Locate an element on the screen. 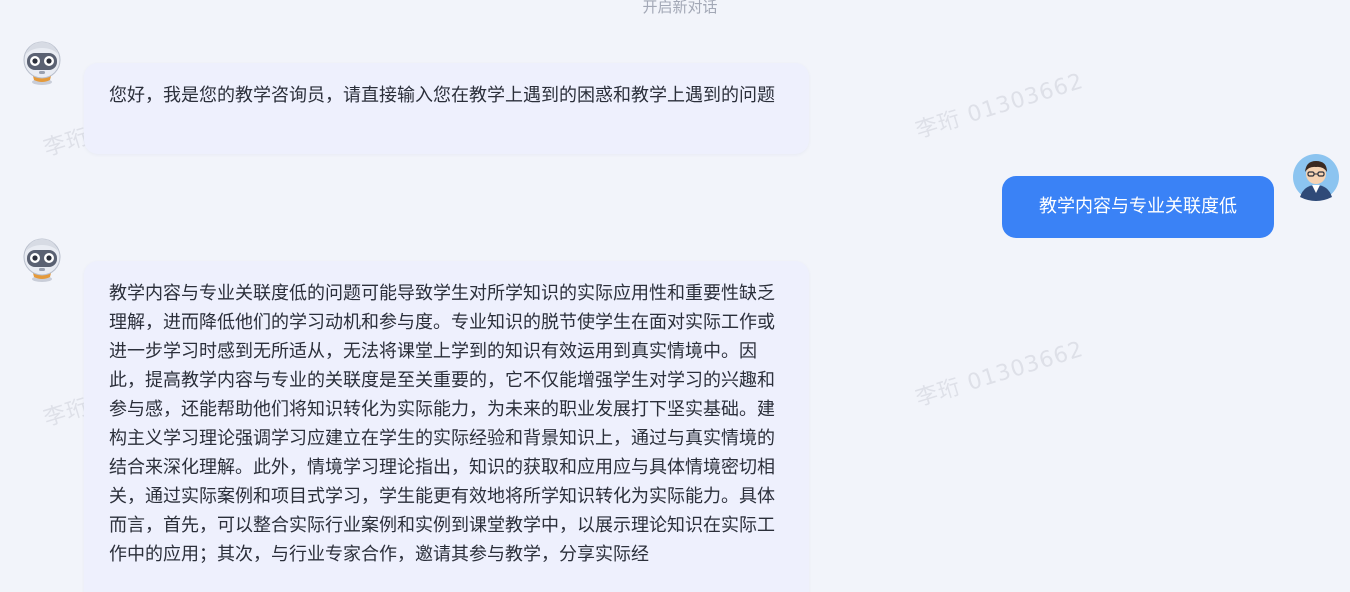 The width and height of the screenshot is (1350, 592). assistant-message: 您好，我是您的教学咨询员，请直接输入您在教学上遇到的困惑和教学上遇到的问题 is located at coordinates (446, 108).